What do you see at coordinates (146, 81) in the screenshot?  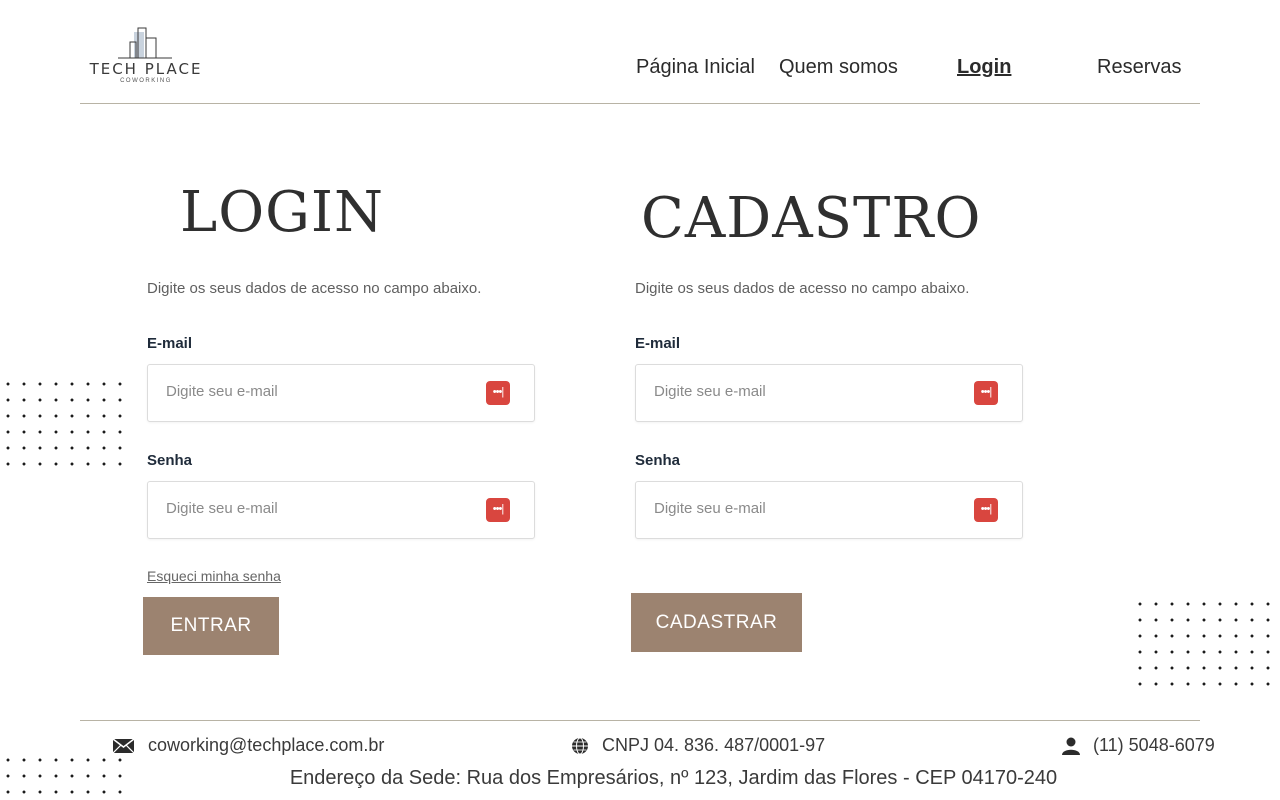 I see `brand-subtitle: COWORKING` at bounding box center [146, 81].